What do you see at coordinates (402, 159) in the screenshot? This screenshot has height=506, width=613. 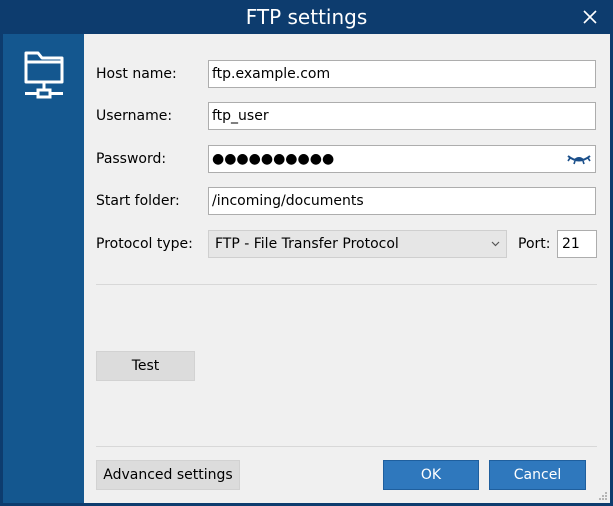 I see `password-field: ●●●●●●●●●●` at bounding box center [402, 159].